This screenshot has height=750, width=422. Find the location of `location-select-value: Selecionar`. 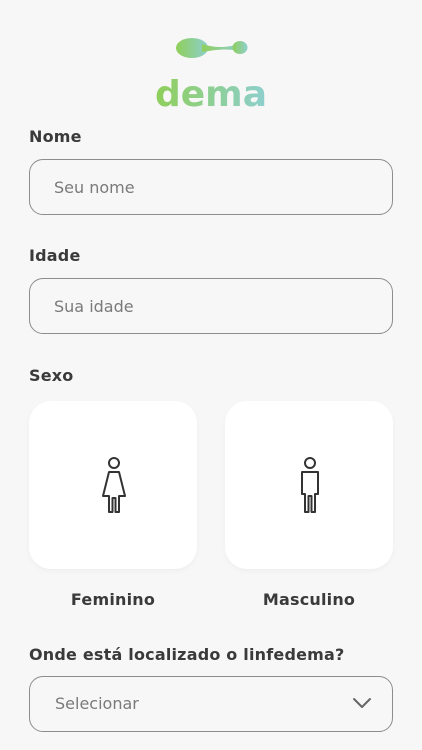

location-select-value: Selecionar is located at coordinates (97, 703).